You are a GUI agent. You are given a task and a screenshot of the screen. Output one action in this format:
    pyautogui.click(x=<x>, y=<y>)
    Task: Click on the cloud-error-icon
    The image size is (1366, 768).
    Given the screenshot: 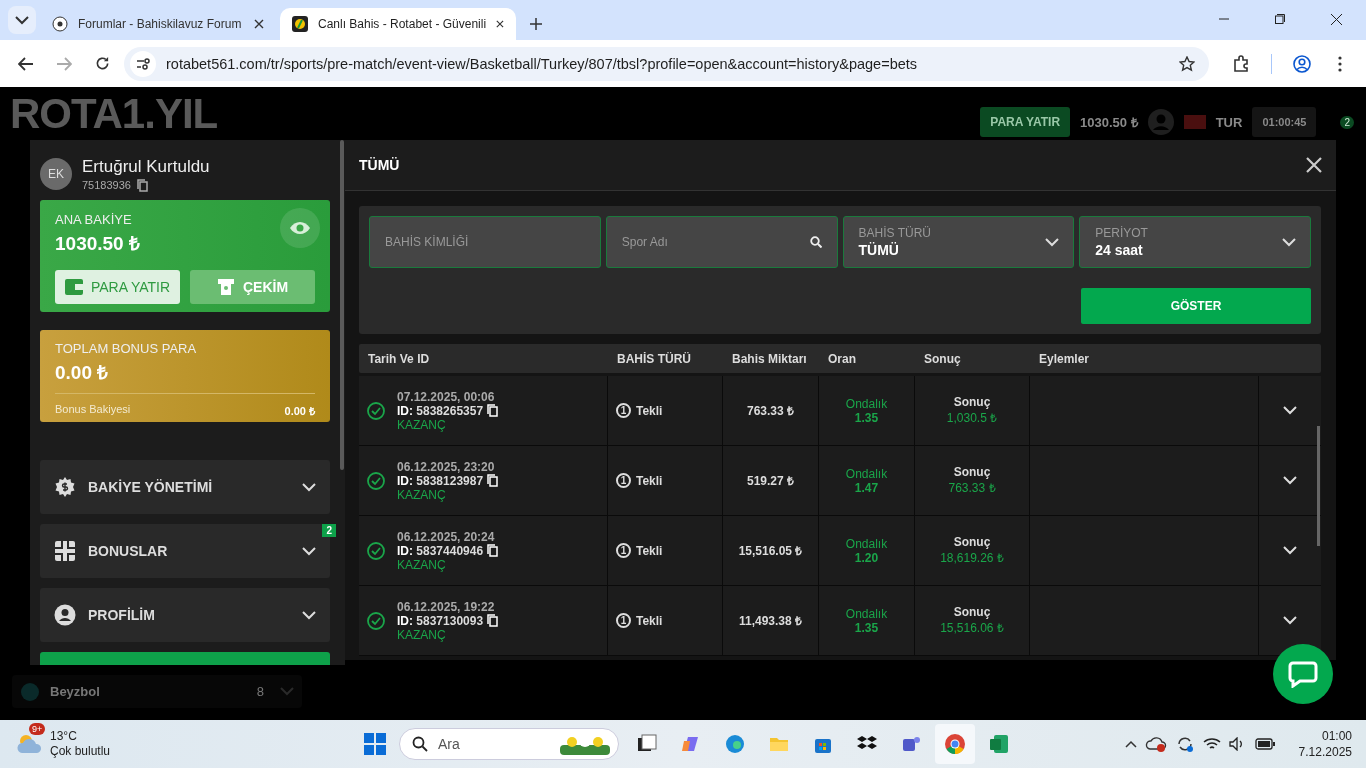 What is the action you would take?
    pyautogui.click(x=1155, y=744)
    